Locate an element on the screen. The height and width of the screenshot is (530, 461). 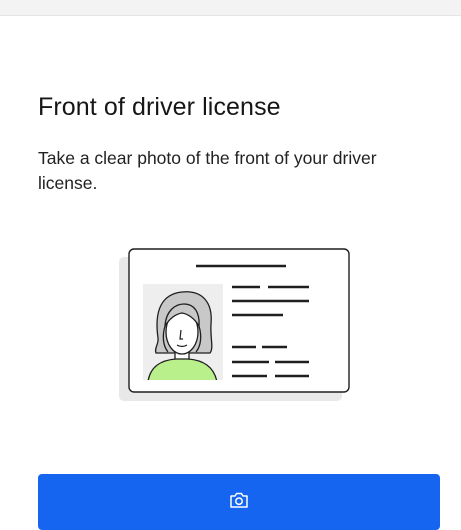
portrait-photo is located at coordinates (183, 332).